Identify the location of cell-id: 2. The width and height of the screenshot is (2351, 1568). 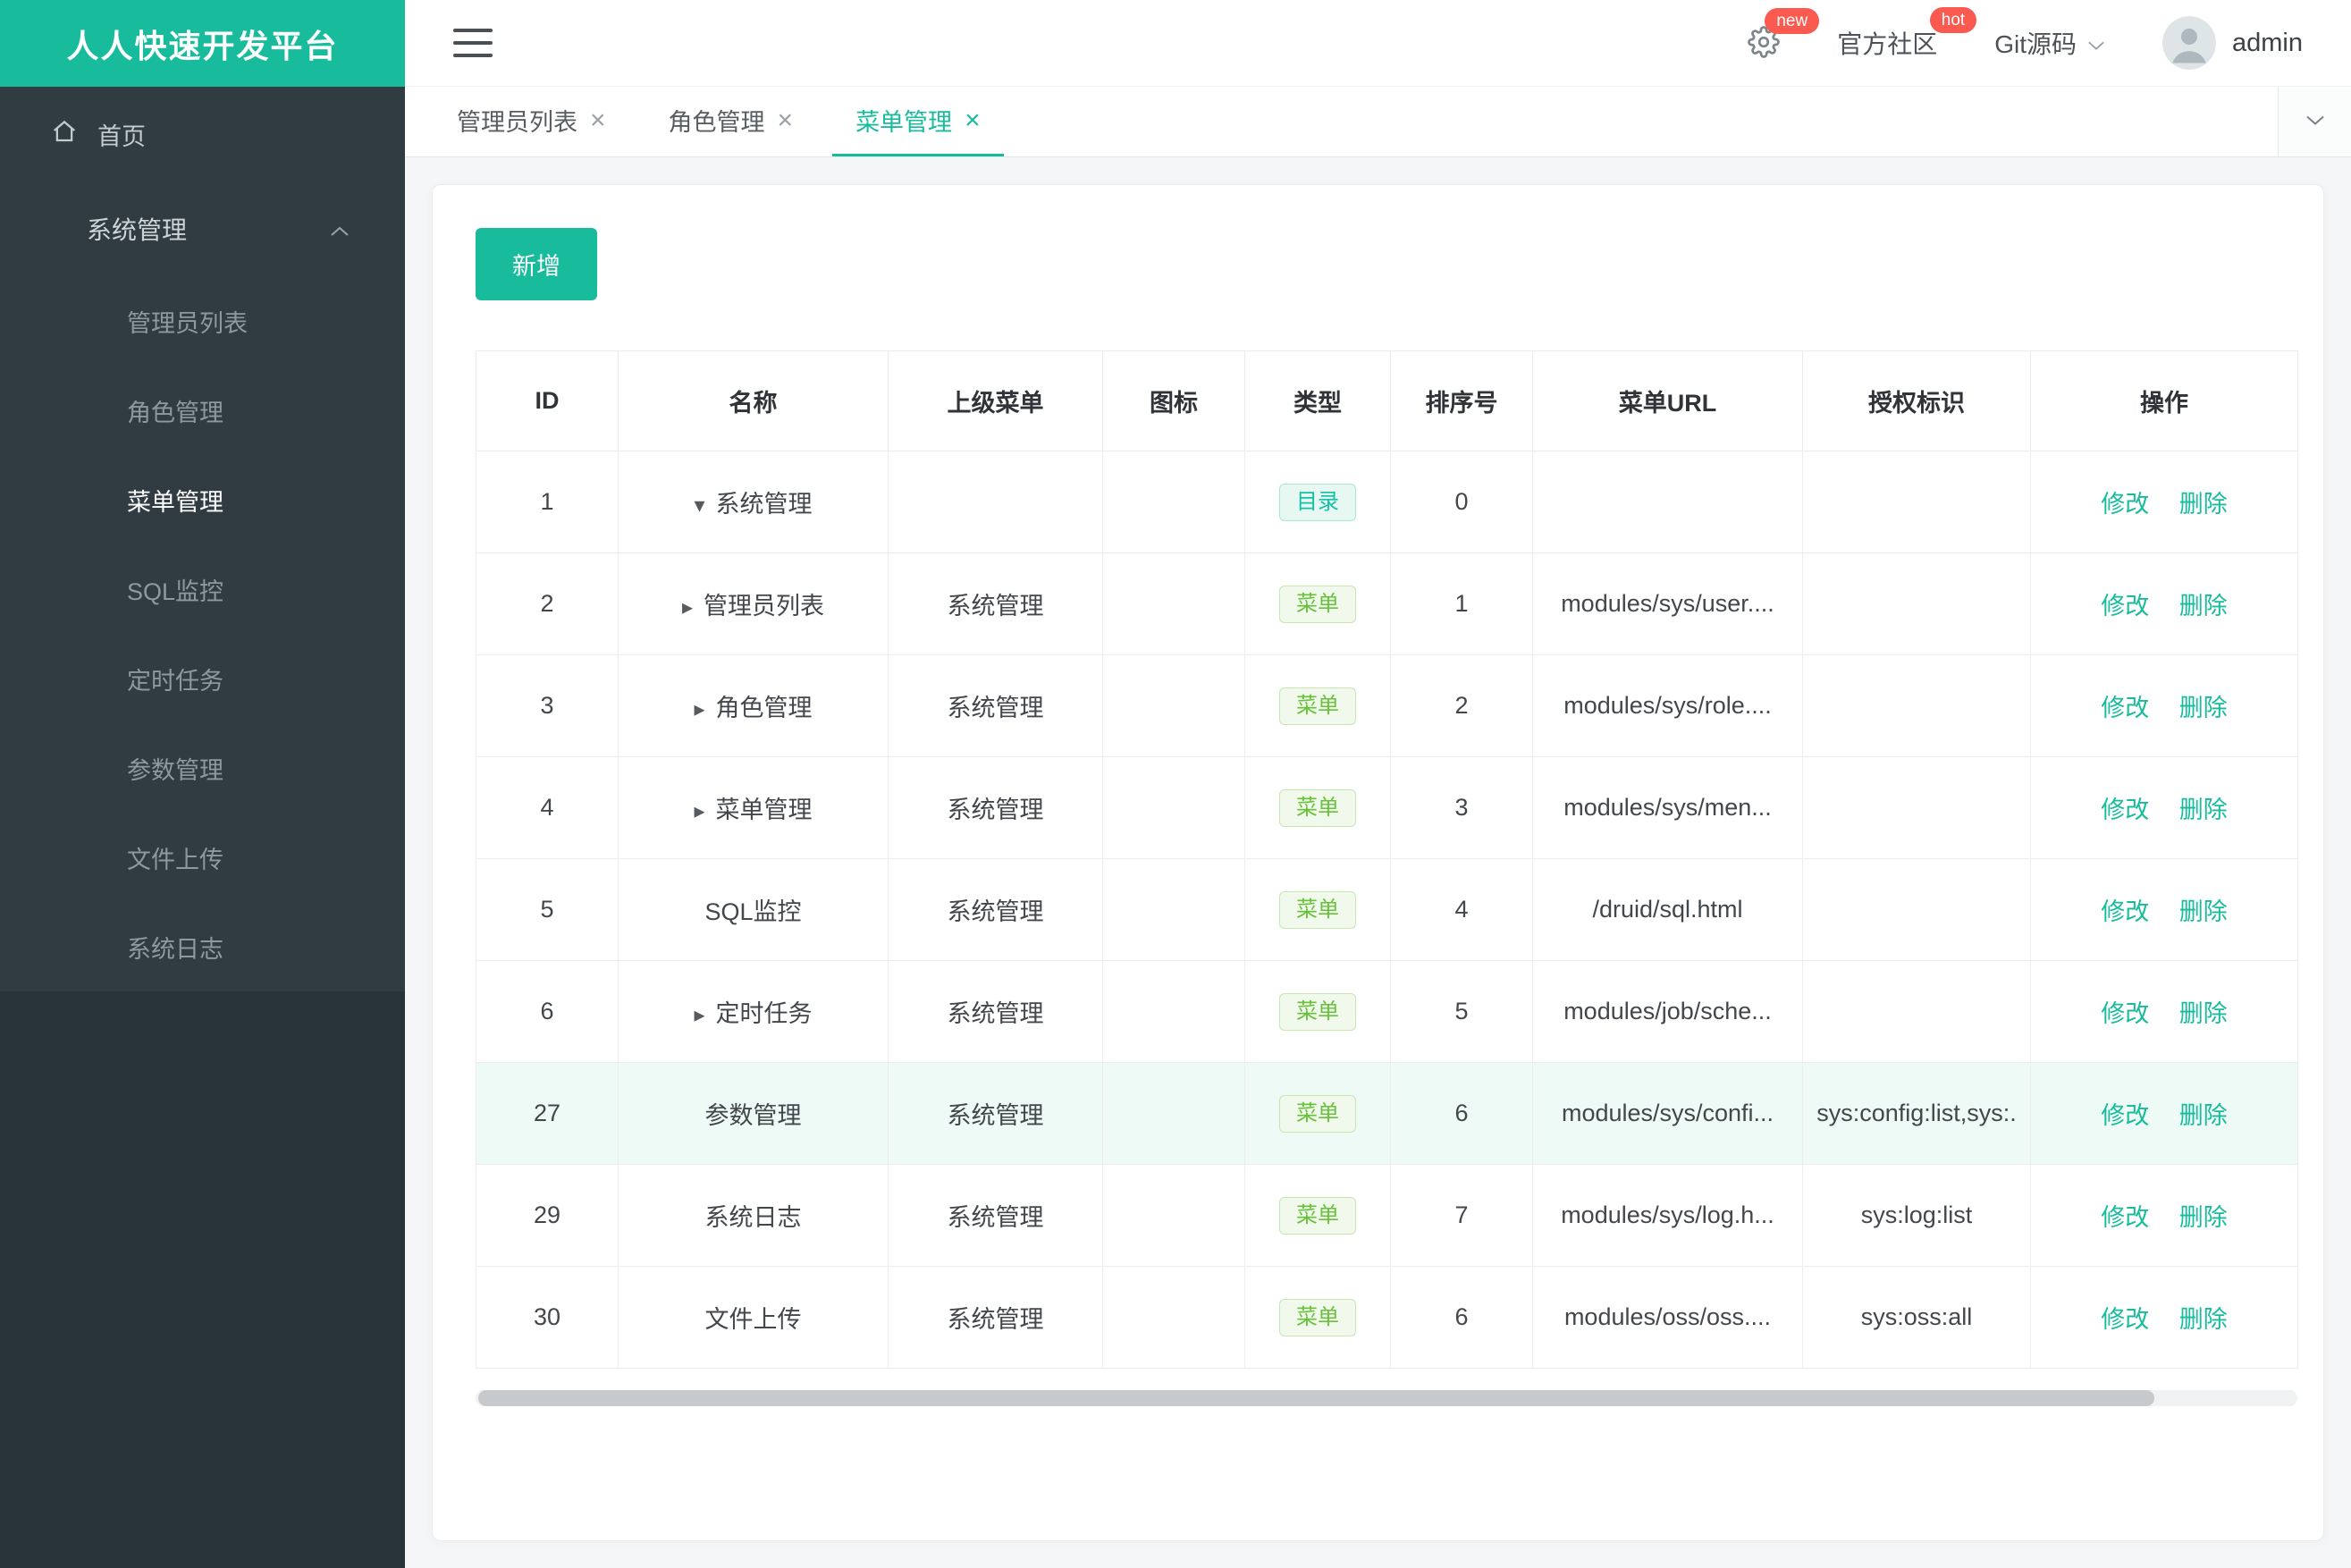
(547, 603).